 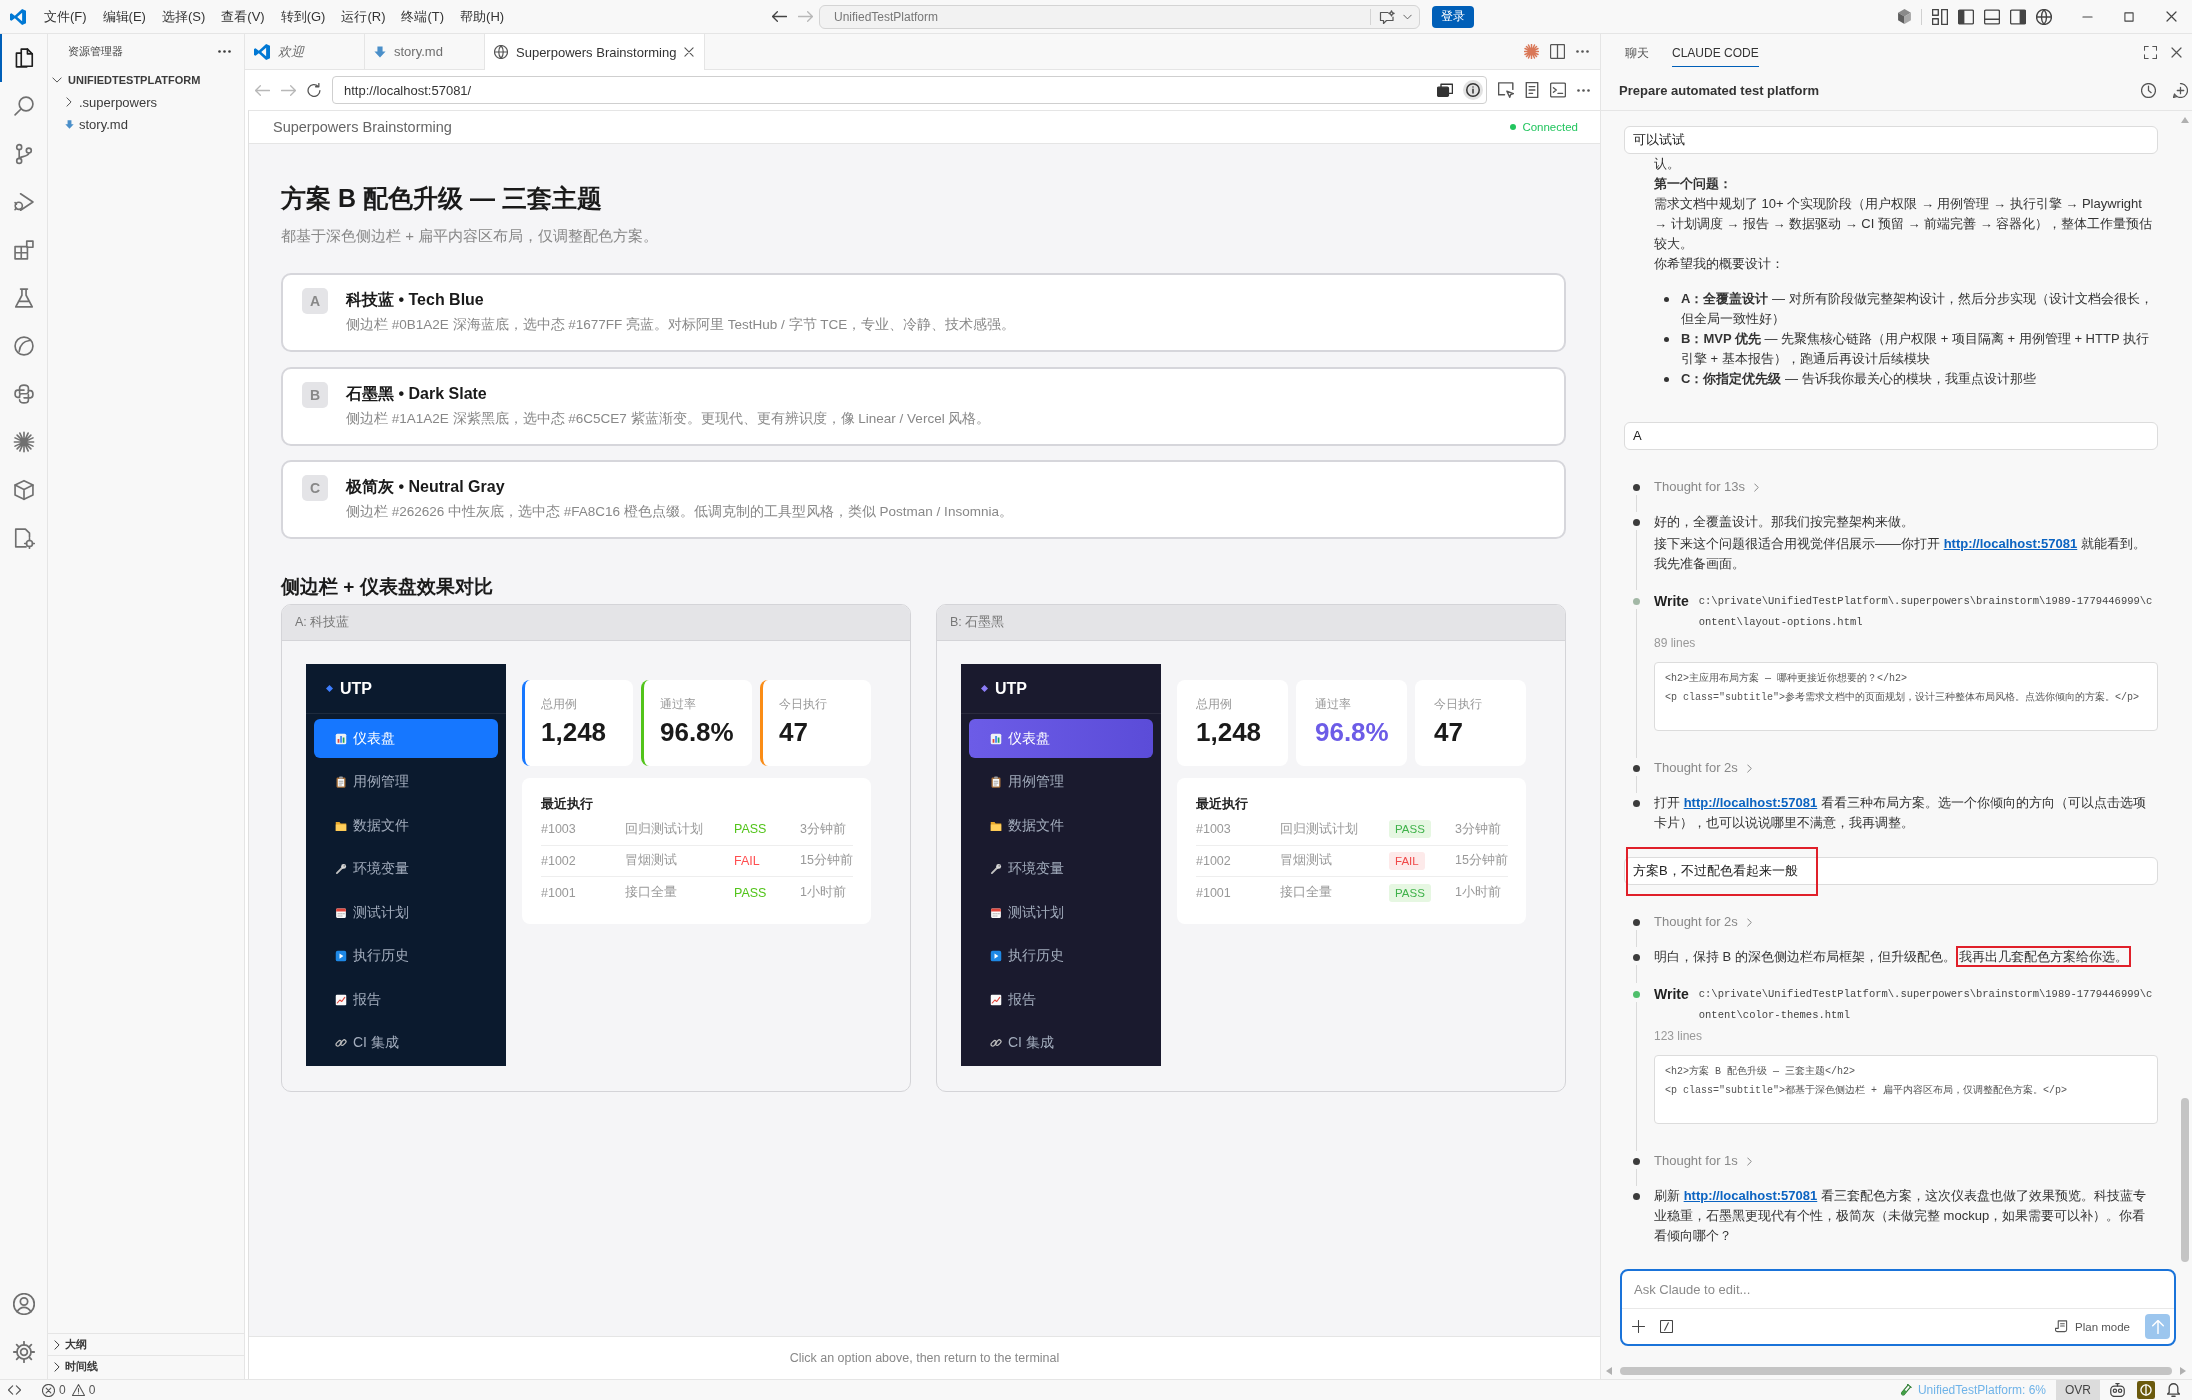 I want to click on sidebar-right-icon, so click(x=2018, y=16).